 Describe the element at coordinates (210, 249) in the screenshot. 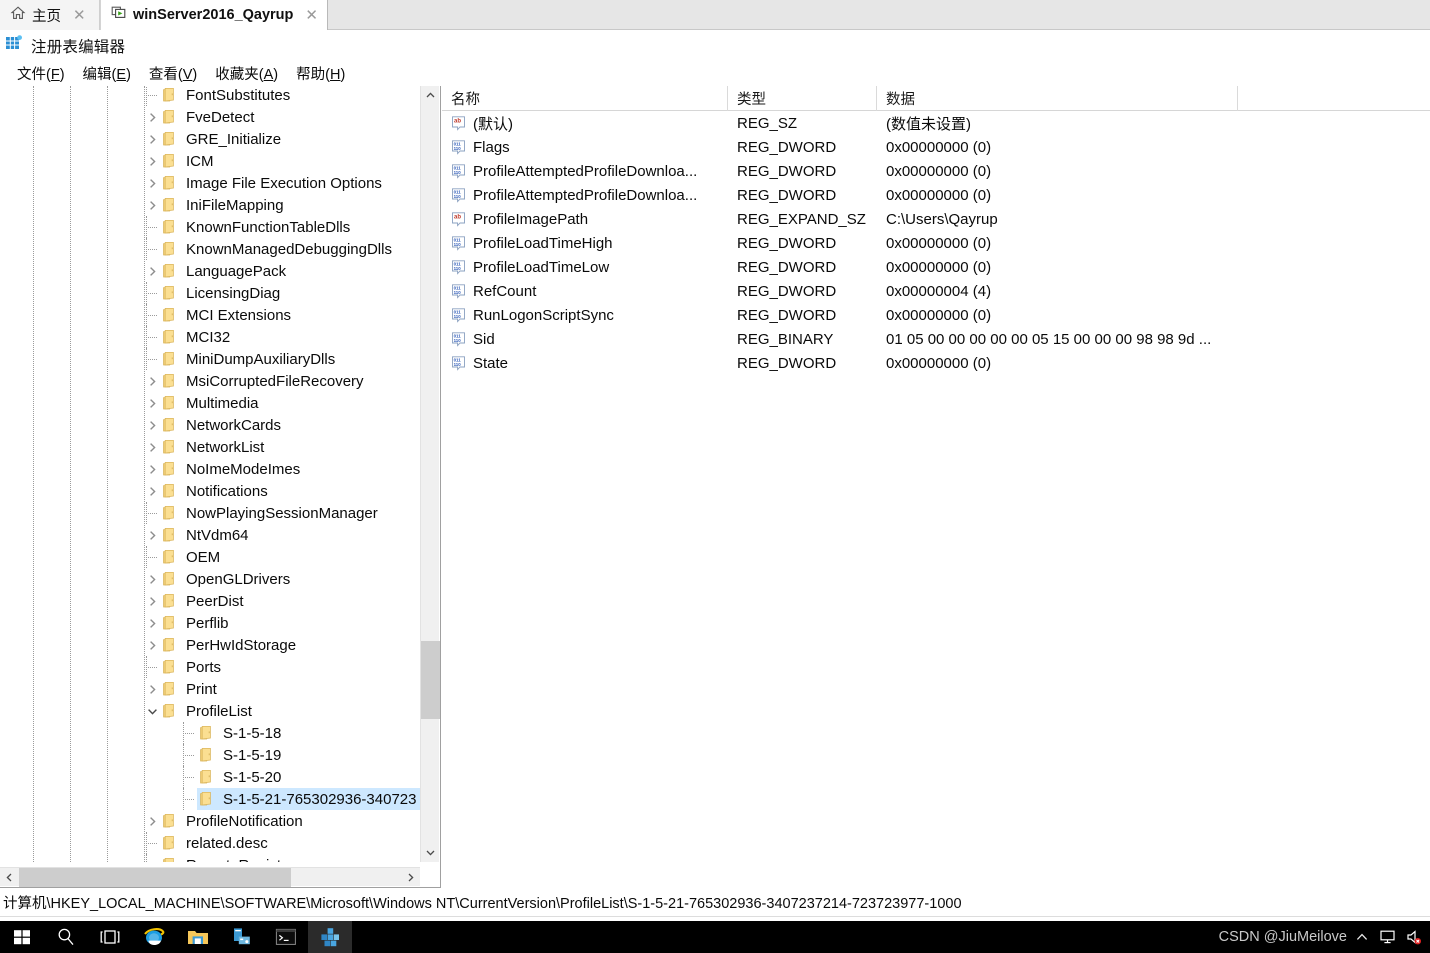

I see `tree-item: KnownManagedDebuggingDlls` at that location.